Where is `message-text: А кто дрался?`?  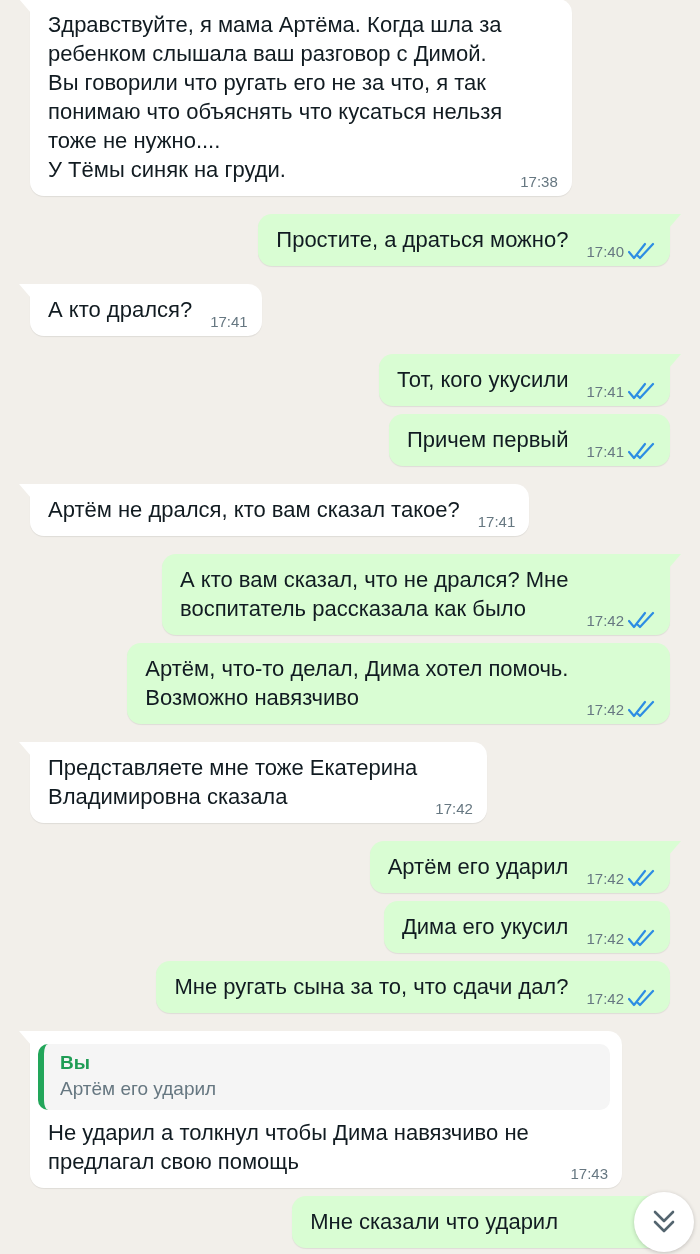 message-text: А кто дрался? is located at coordinates (120, 310).